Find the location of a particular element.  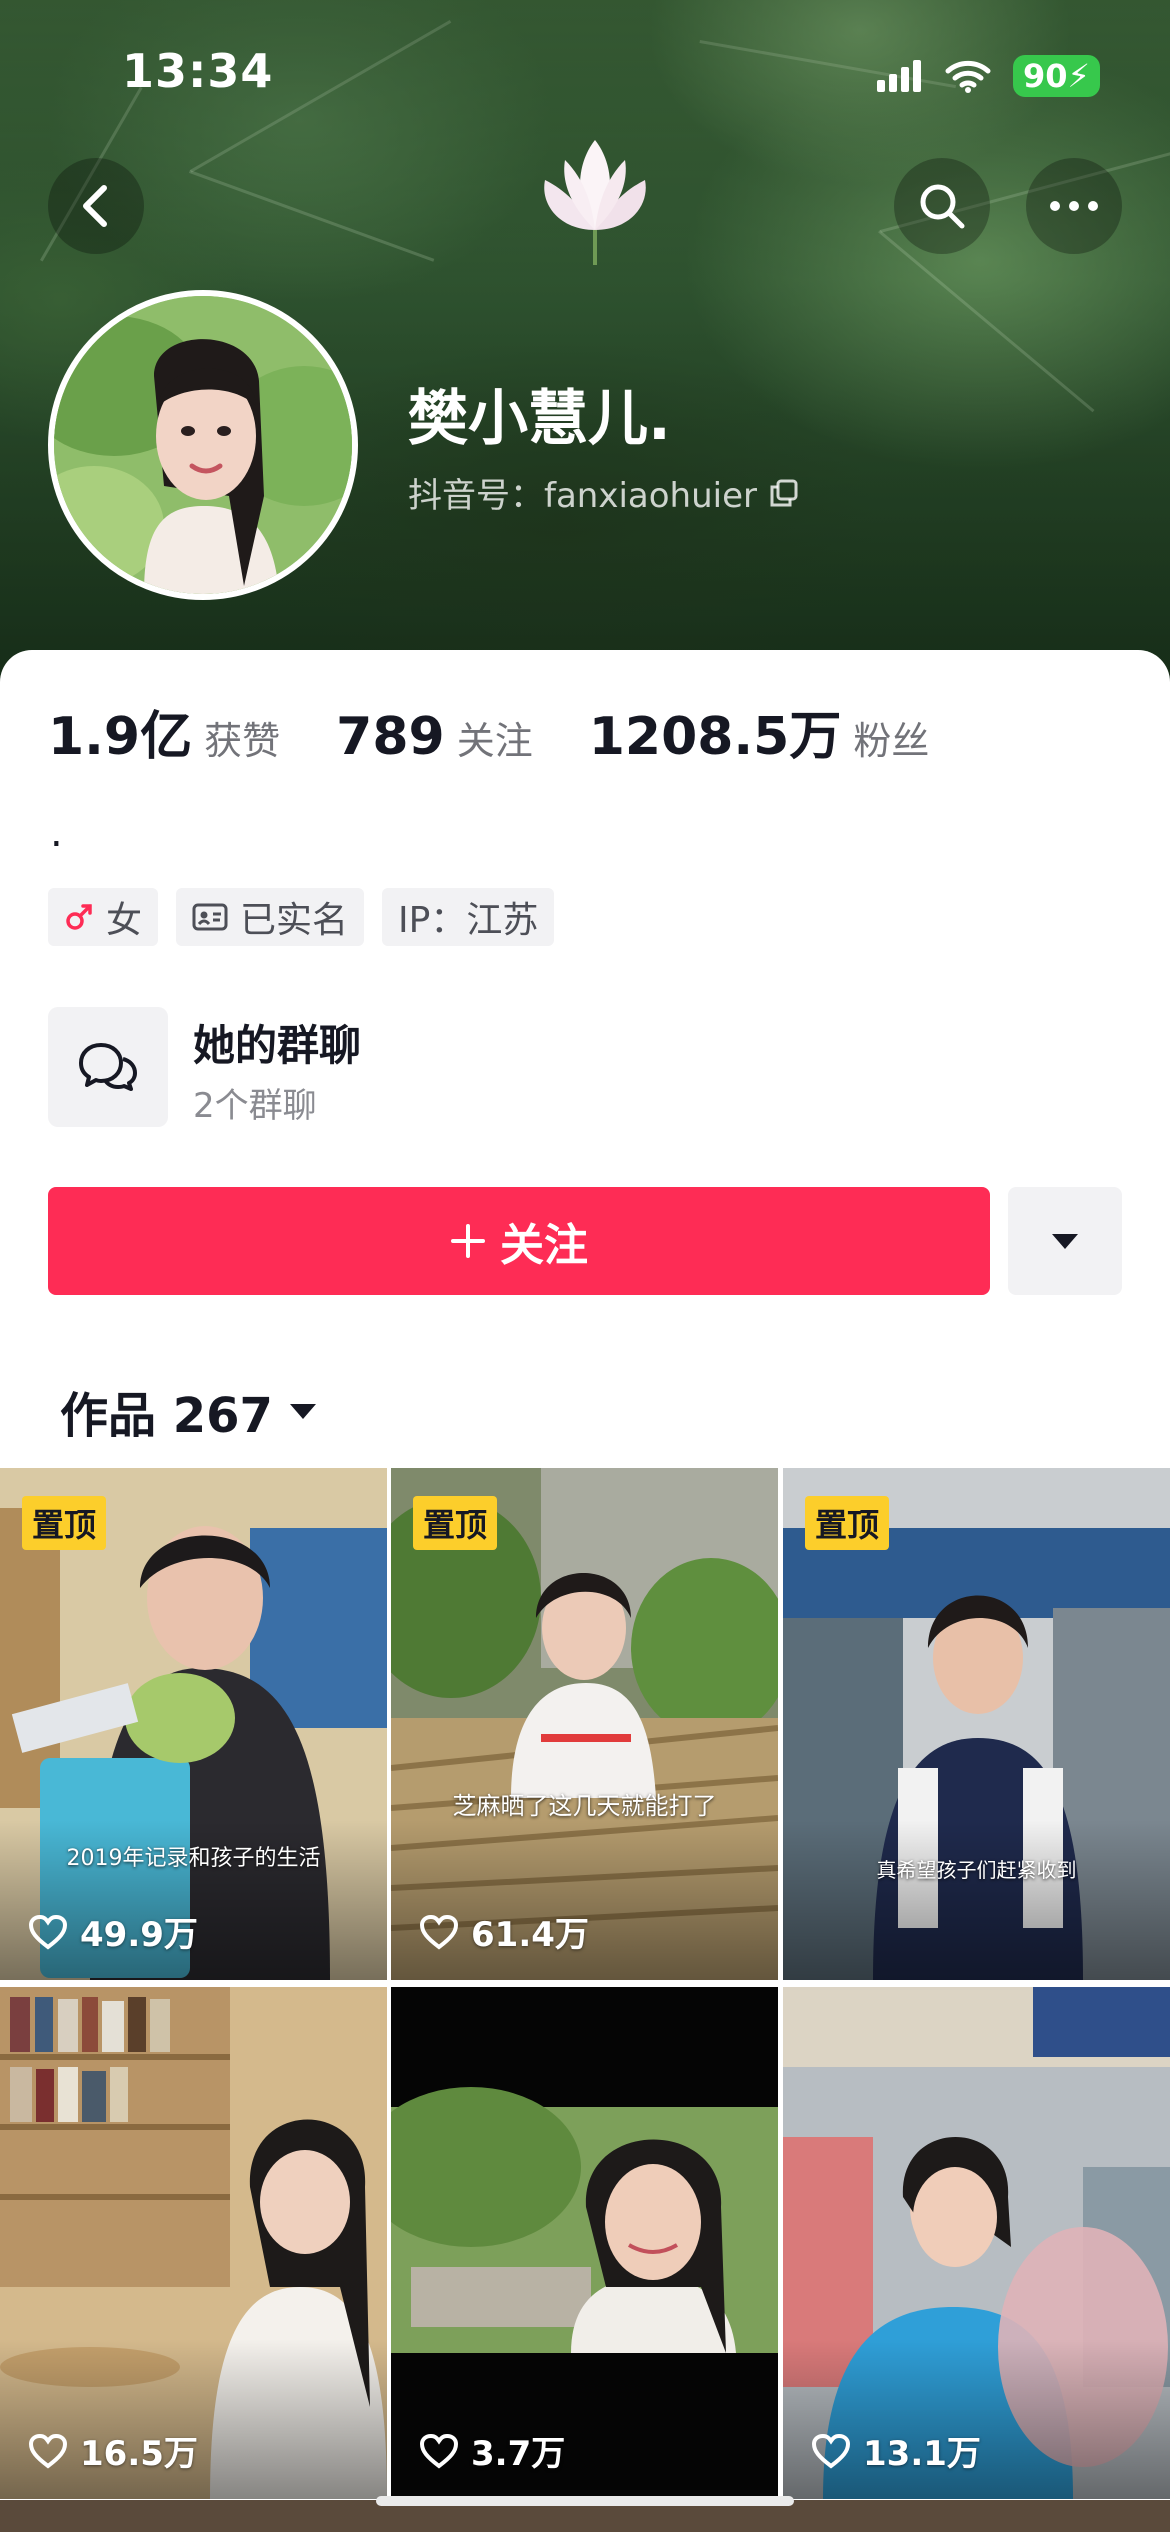

group-chat-icon-box is located at coordinates (108, 1067).